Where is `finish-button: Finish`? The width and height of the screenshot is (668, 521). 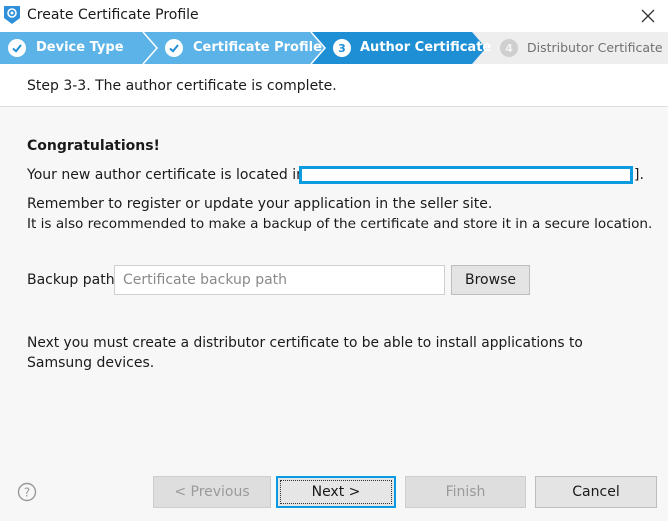 finish-button: Finish is located at coordinates (465, 492).